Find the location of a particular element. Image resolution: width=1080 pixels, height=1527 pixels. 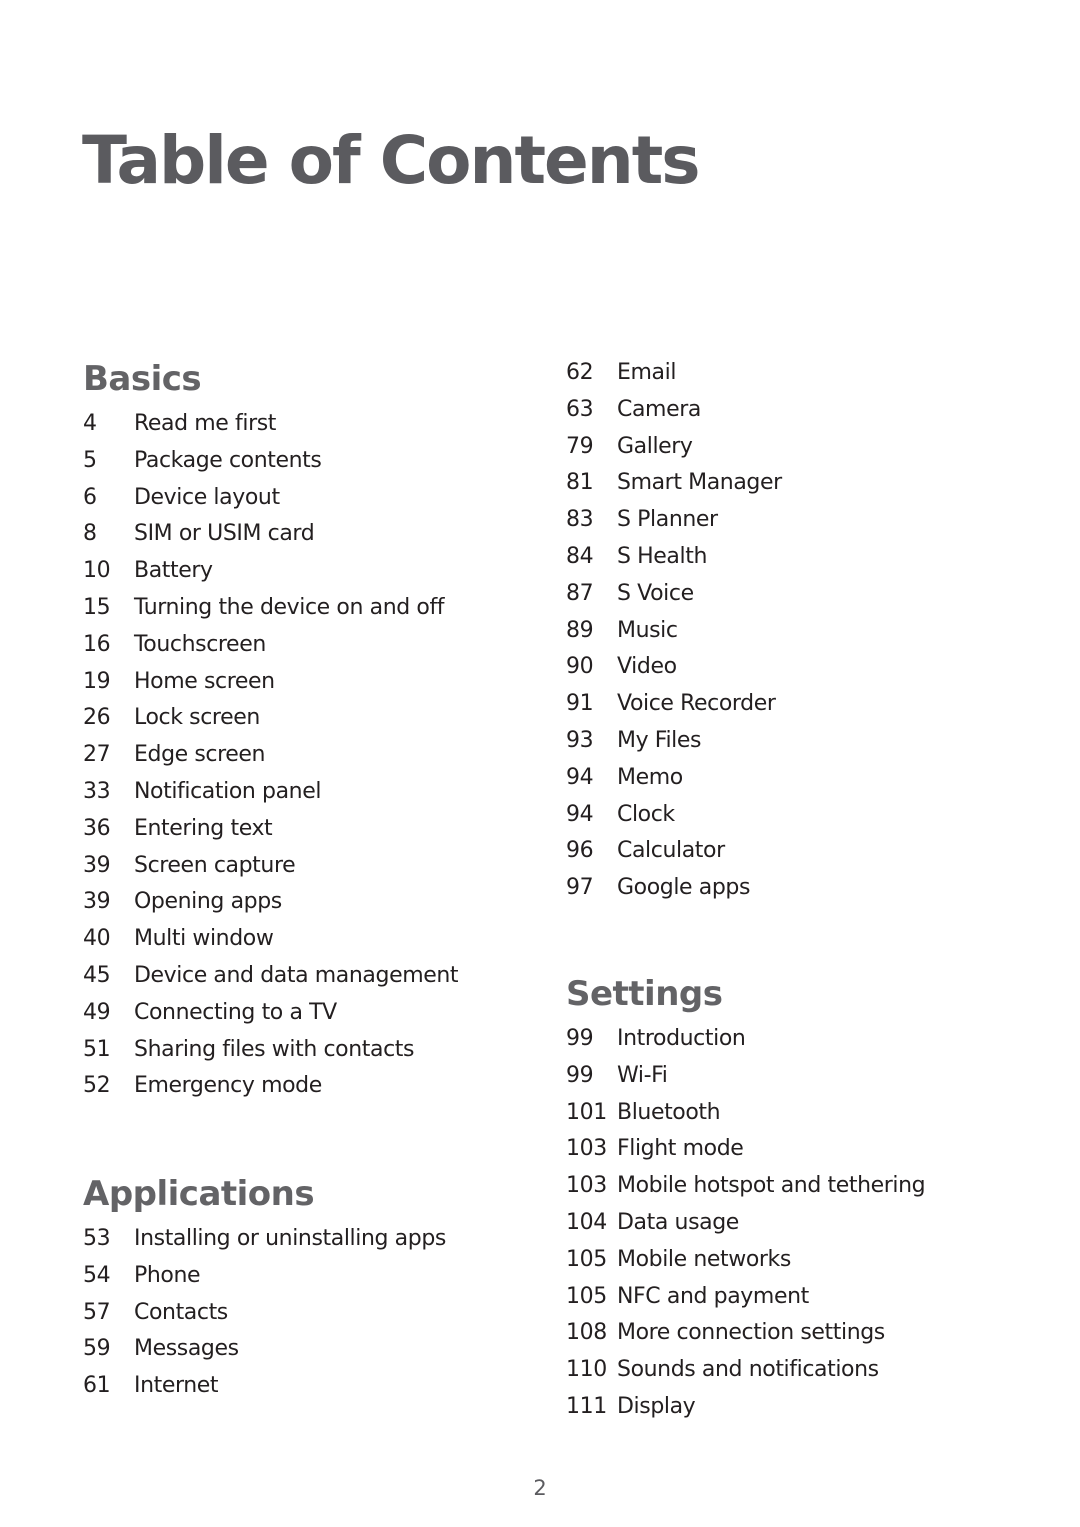

toc-entry-label: Mobile networks is located at coordinates (704, 1259).